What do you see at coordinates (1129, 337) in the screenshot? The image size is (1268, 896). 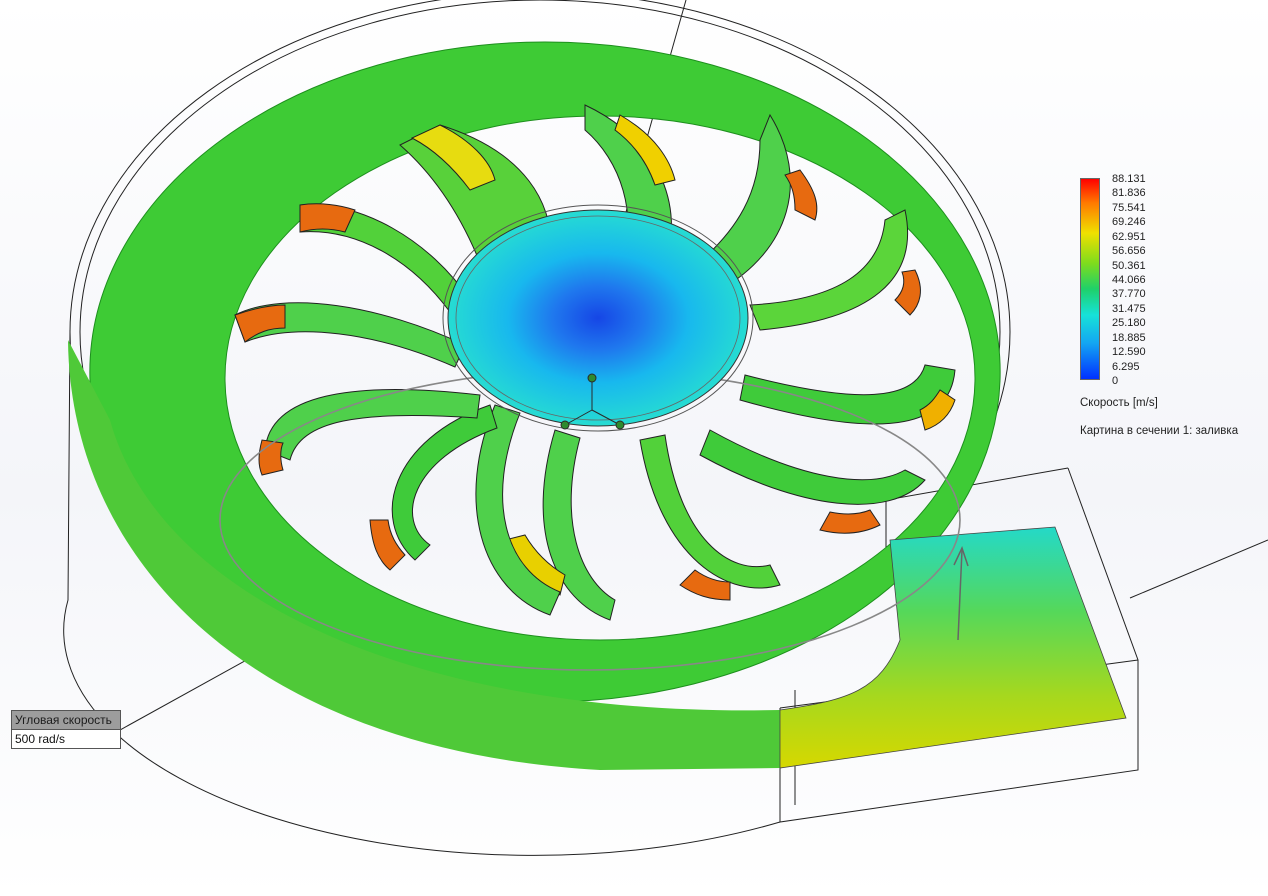 I see `legend-tick-label: 18.885` at bounding box center [1129, 337].